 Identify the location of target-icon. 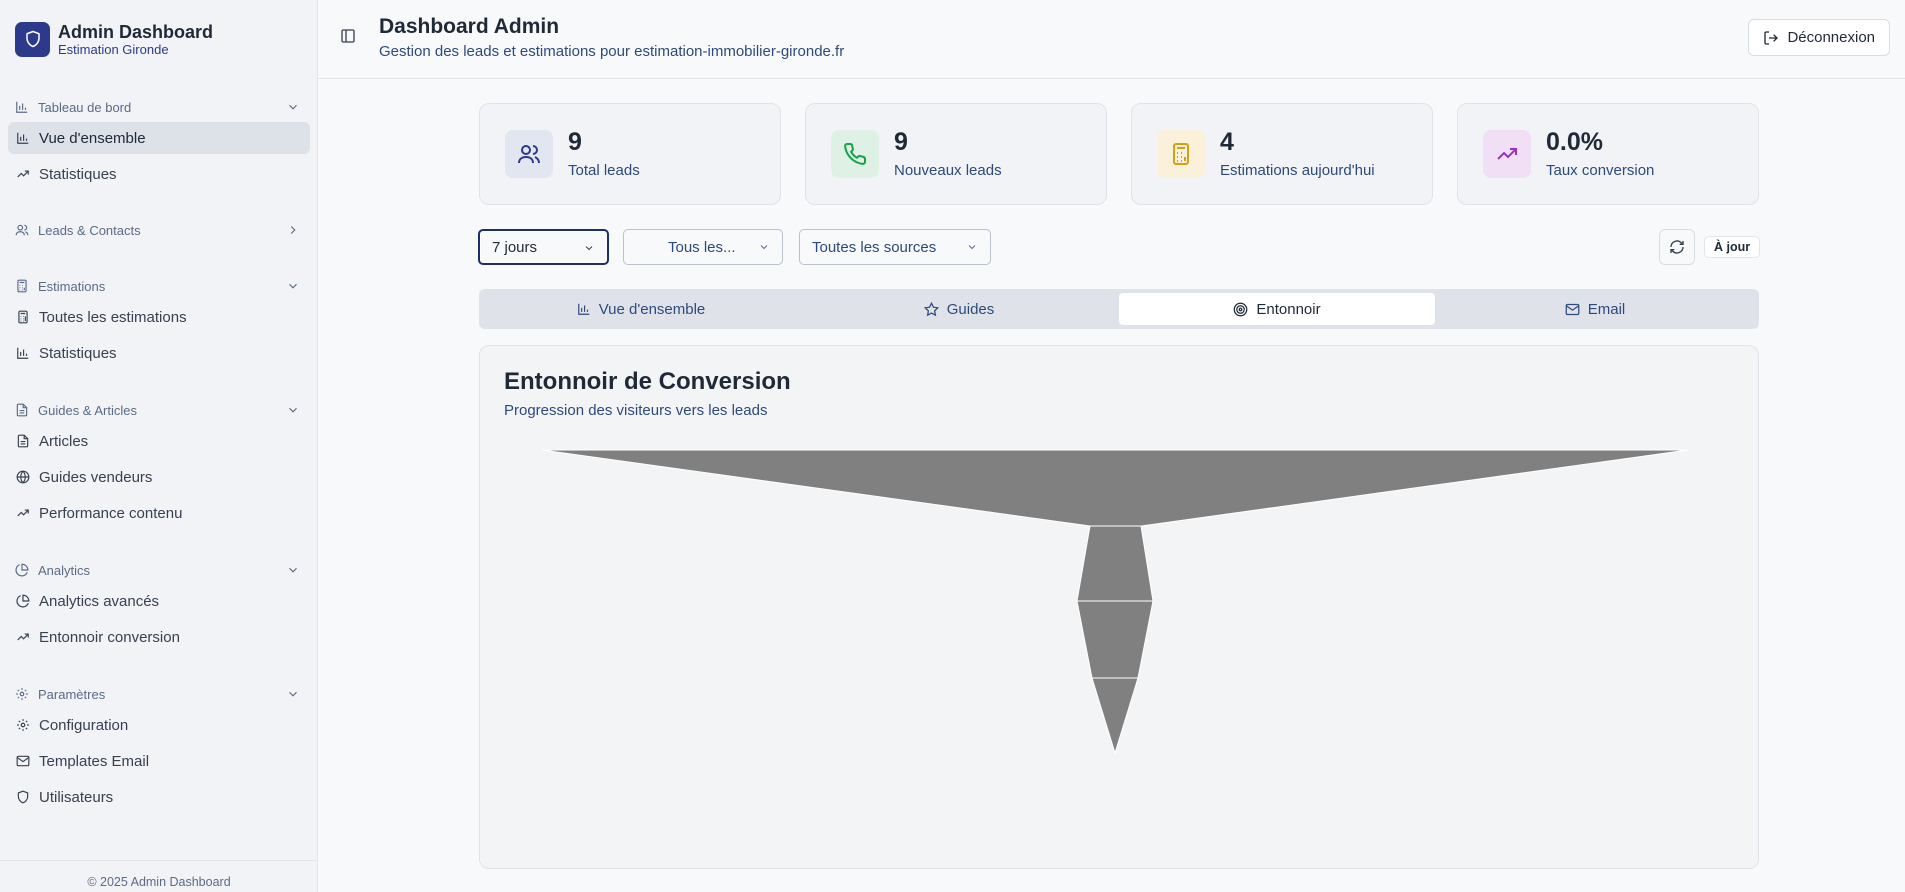
(1240, 309).